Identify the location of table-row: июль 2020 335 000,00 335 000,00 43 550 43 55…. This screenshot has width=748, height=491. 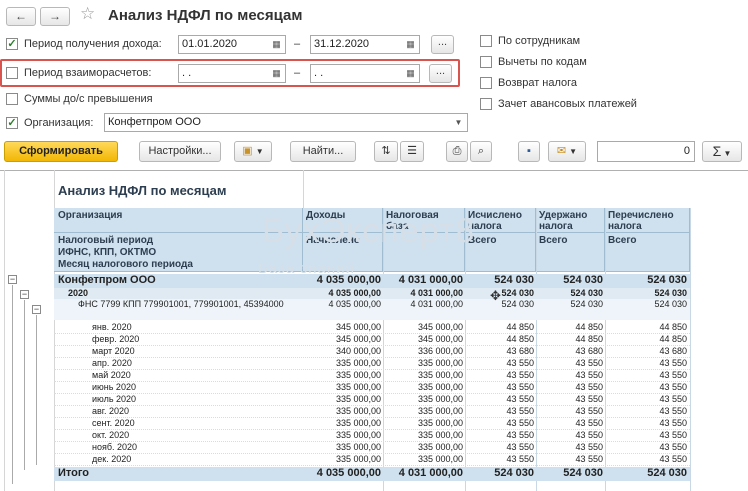
(372, 400).